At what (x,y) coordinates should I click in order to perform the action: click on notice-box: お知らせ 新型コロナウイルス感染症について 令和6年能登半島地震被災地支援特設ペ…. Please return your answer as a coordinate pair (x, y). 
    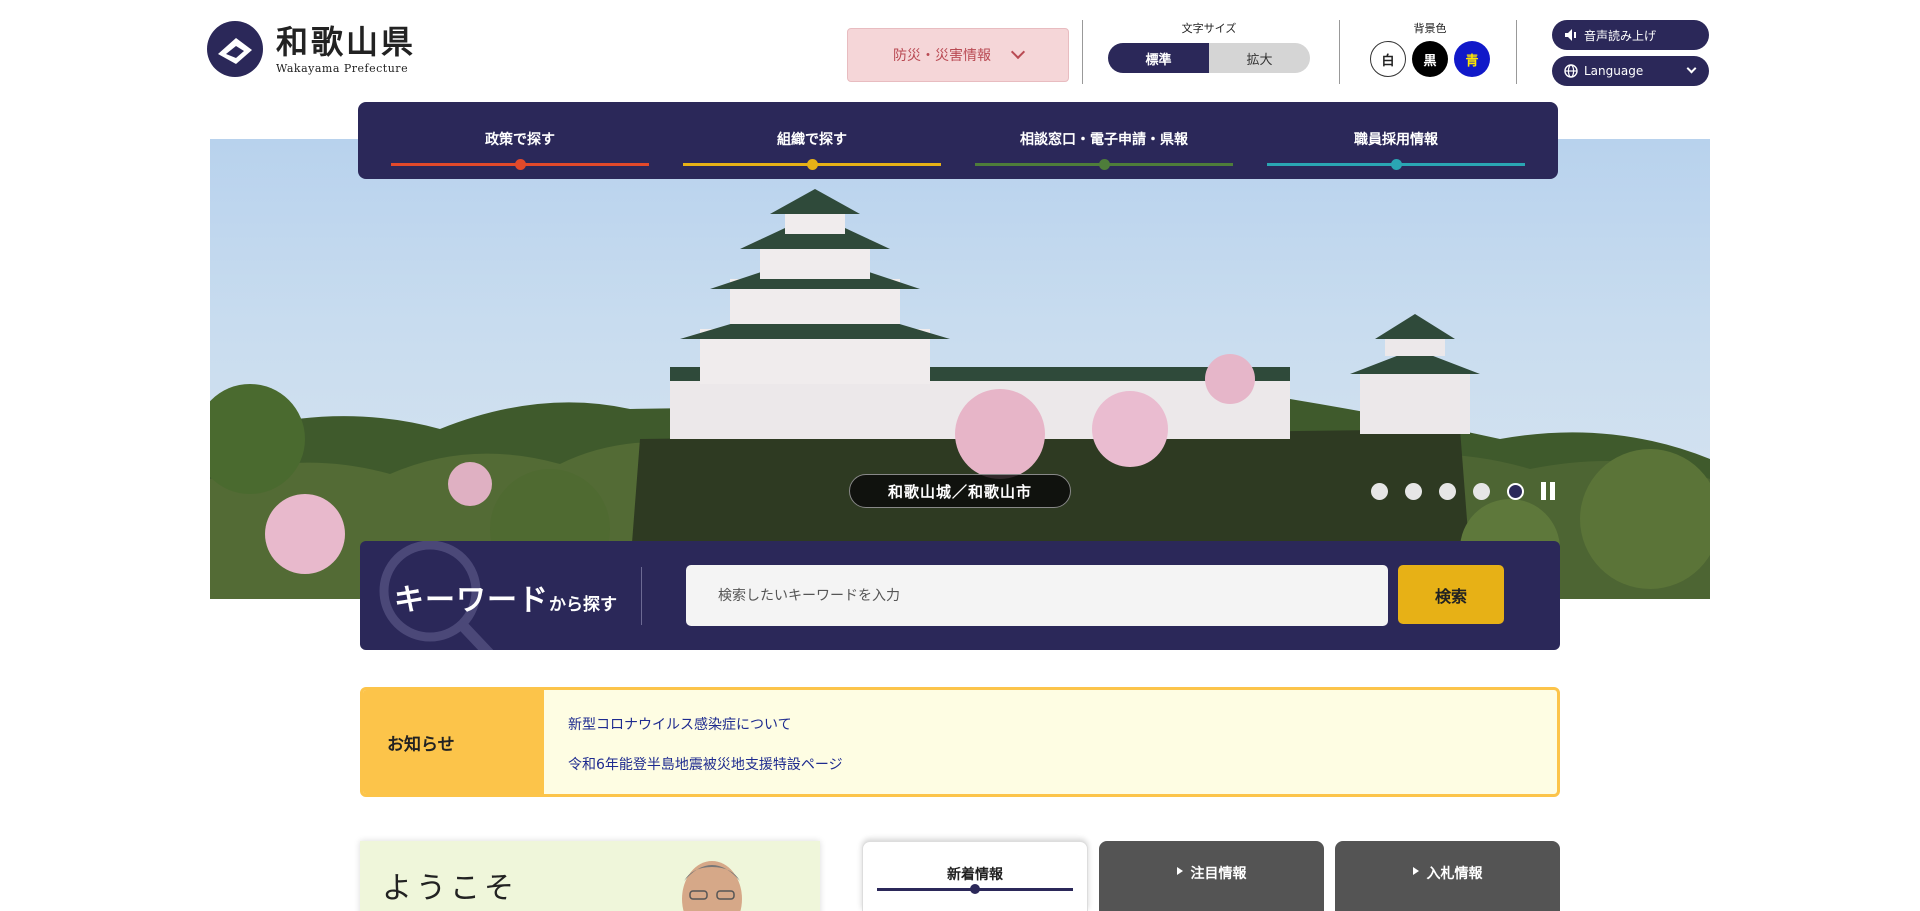
    Looking at the image, I should click on (960, 742).